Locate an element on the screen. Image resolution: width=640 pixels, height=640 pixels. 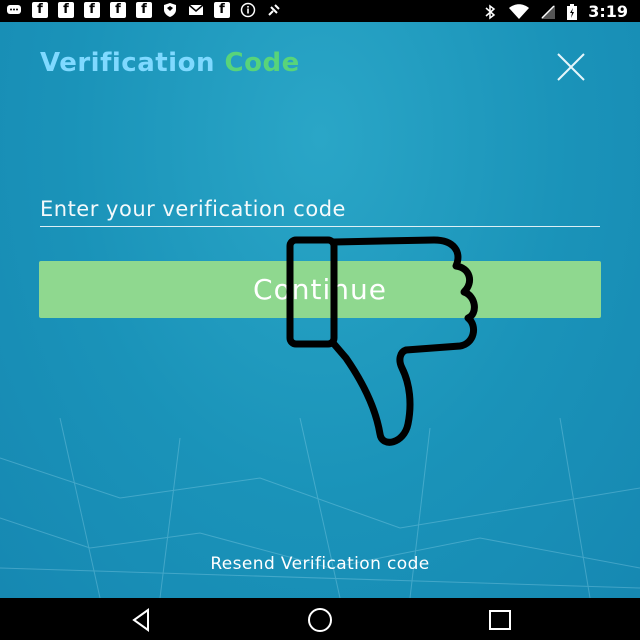
clock: 3:19 is located at coordinates (608, 11).